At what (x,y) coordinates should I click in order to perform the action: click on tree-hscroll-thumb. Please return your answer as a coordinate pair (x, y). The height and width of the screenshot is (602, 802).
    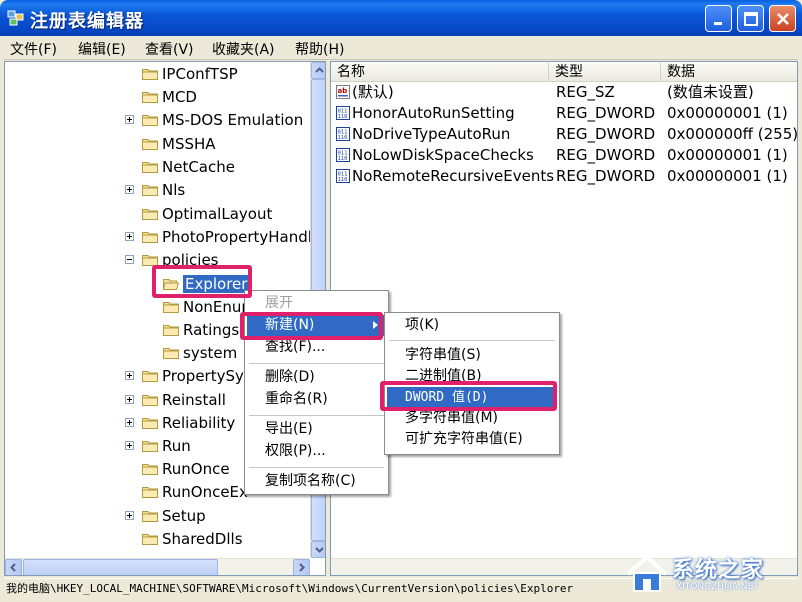
    Looking at the image, I should click on (120, 567).